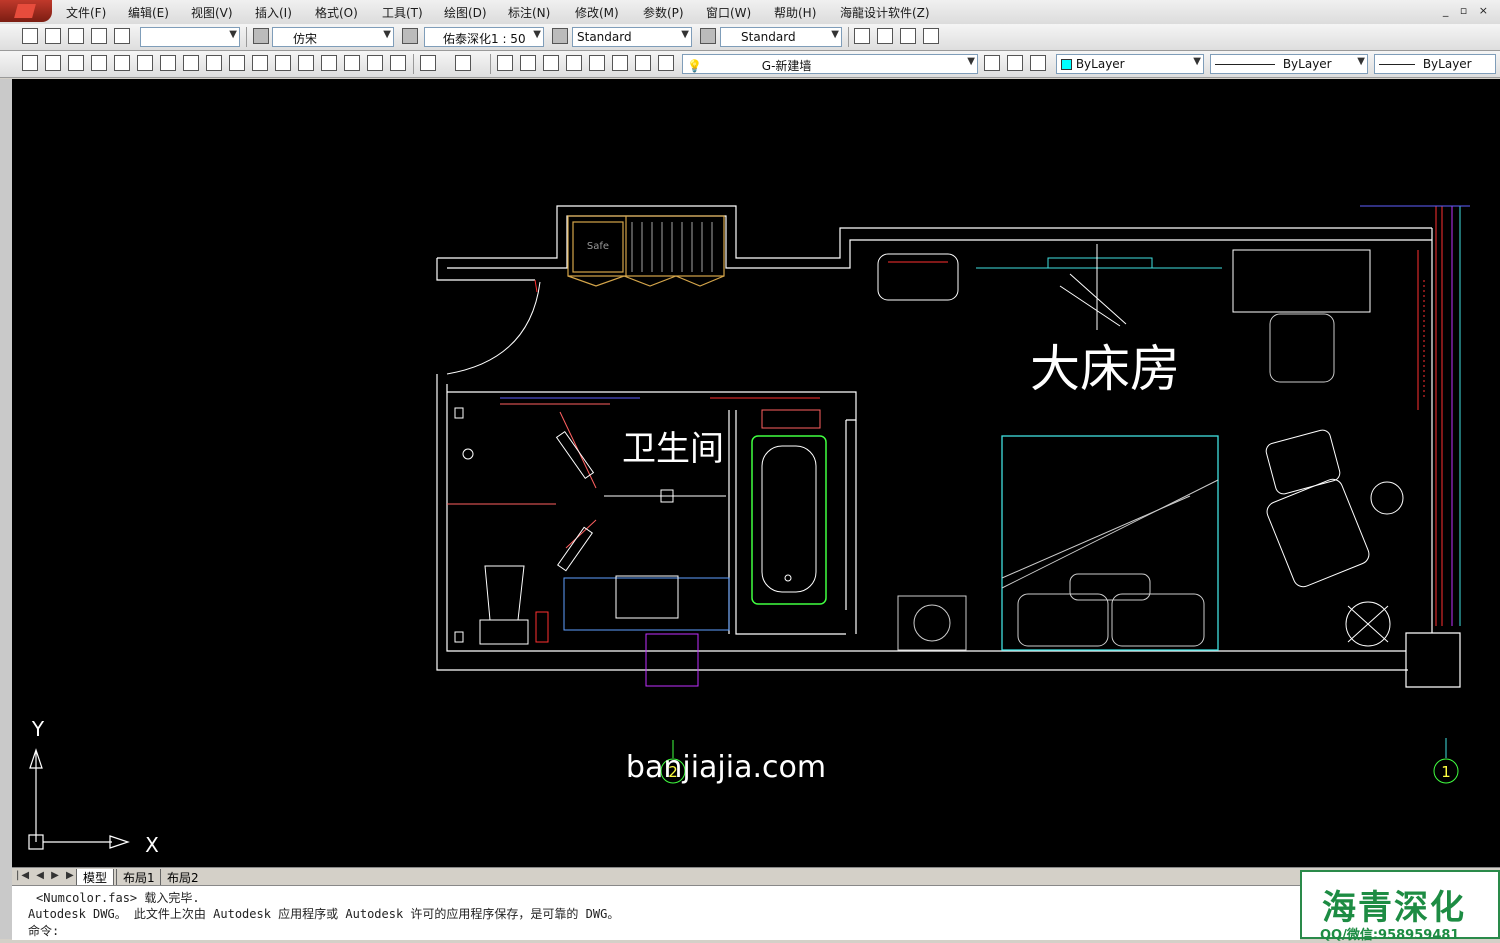 This screenshot has height=943, width=1500. What do you see at coordinates (99, 36) in the screenshot?
I see `refedit-icon` at bounding box center [99, 36].